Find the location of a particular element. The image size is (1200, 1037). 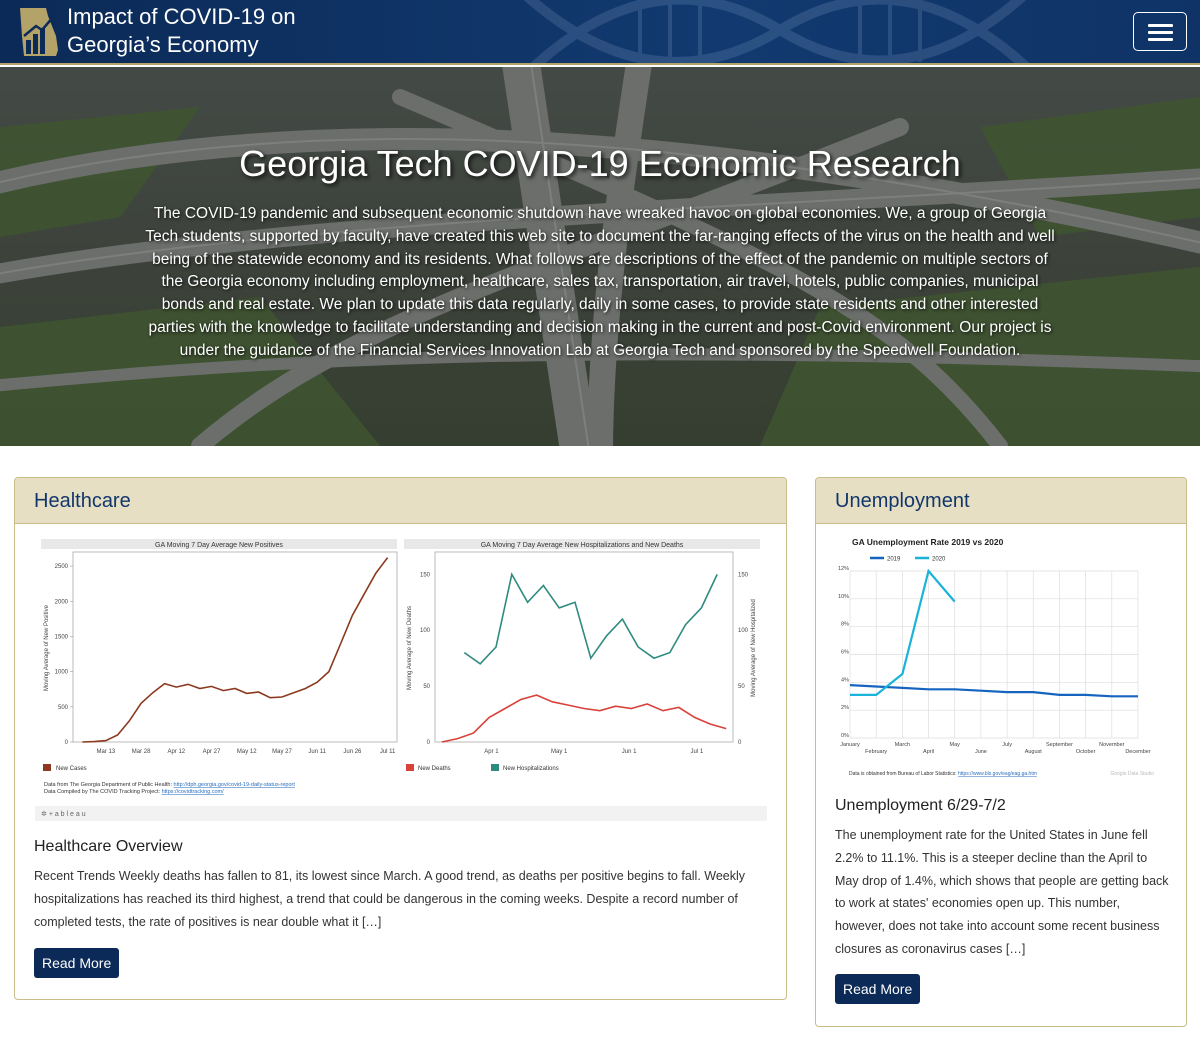

legend-new-cases-swatch is located at coordinates (47, 767).